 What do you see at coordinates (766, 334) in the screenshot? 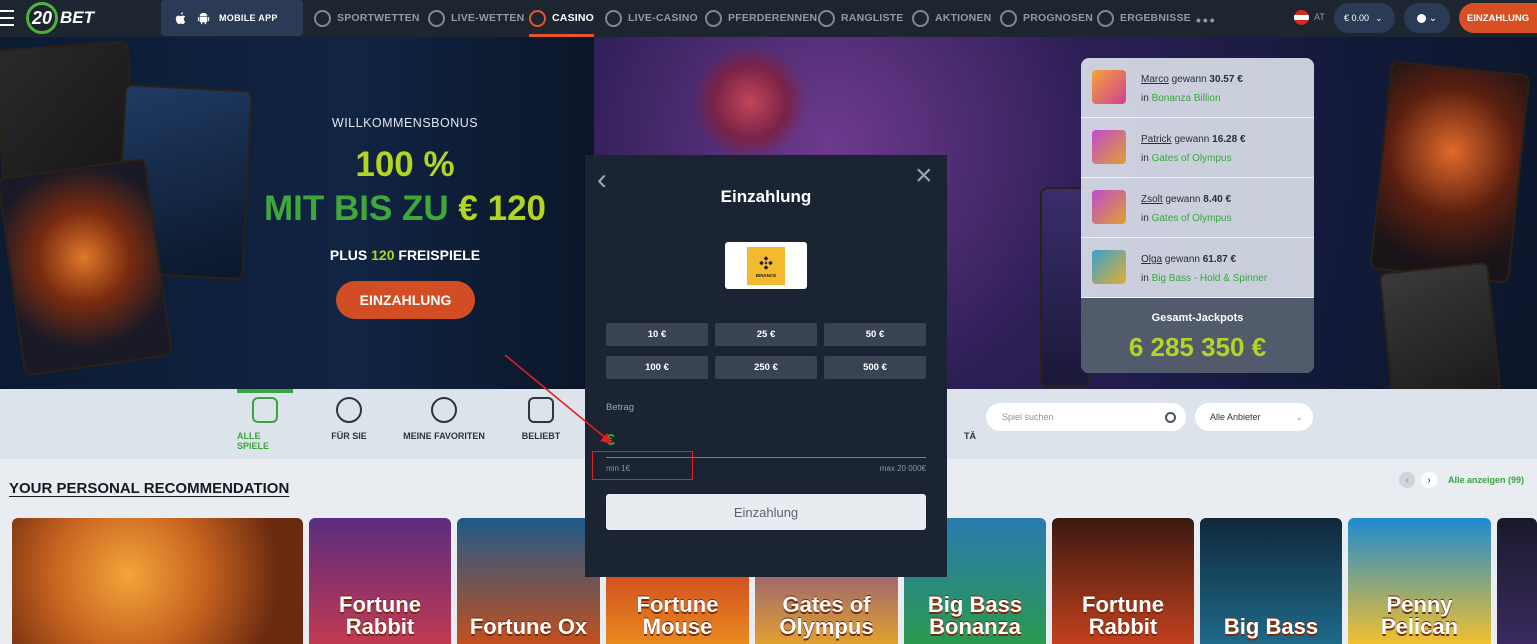
I see `amount-option-button: 25 €` at bounding box center [766, 334].